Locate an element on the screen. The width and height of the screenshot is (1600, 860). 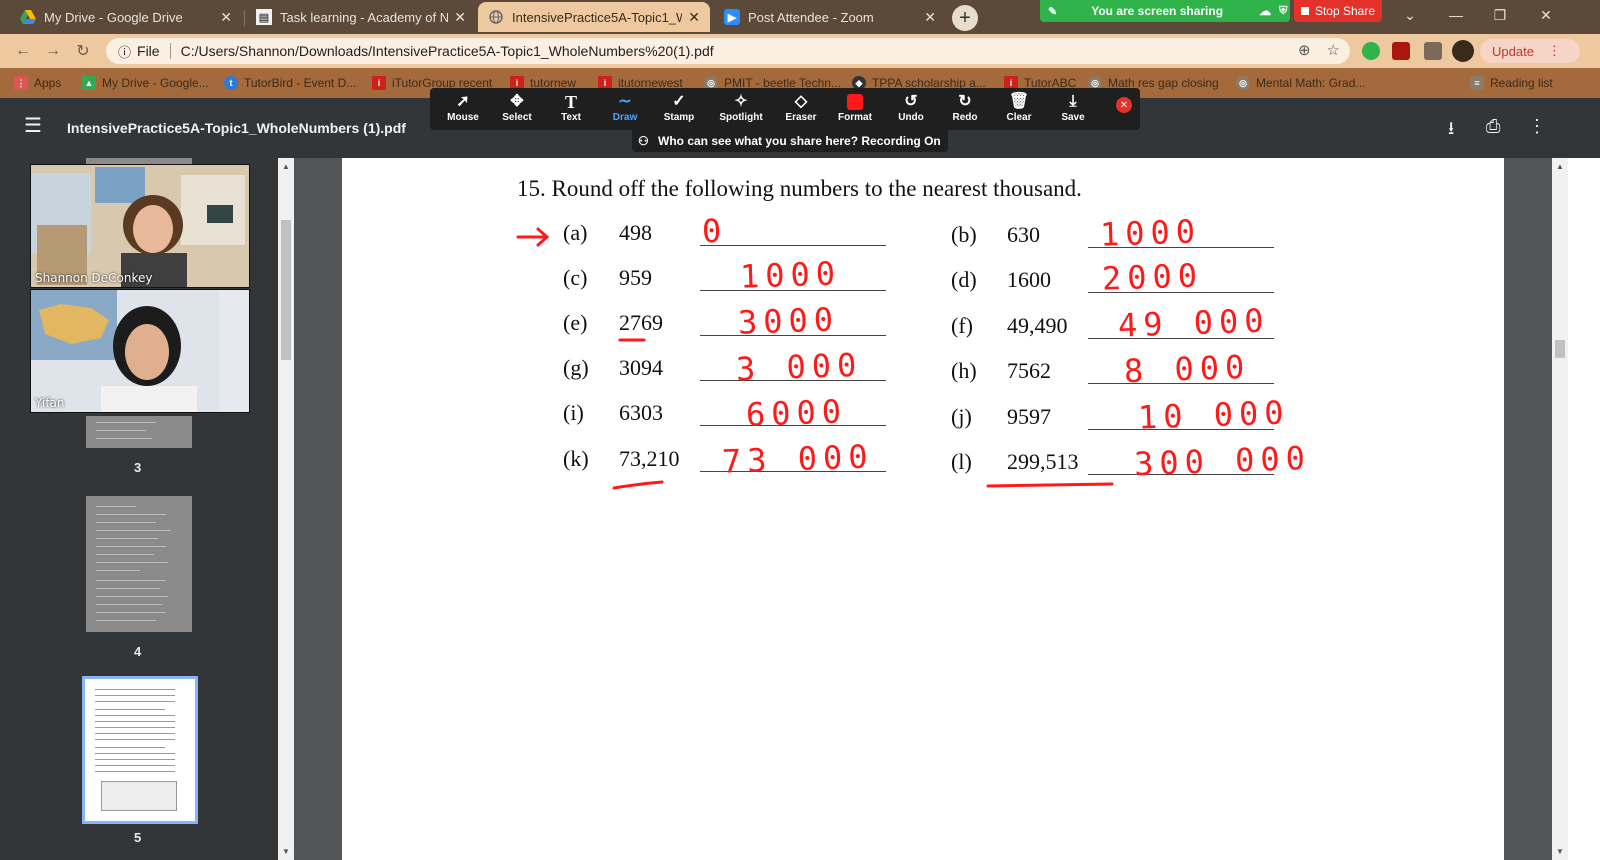
document-scroll-thumb is located at coordinates (1560, 349).